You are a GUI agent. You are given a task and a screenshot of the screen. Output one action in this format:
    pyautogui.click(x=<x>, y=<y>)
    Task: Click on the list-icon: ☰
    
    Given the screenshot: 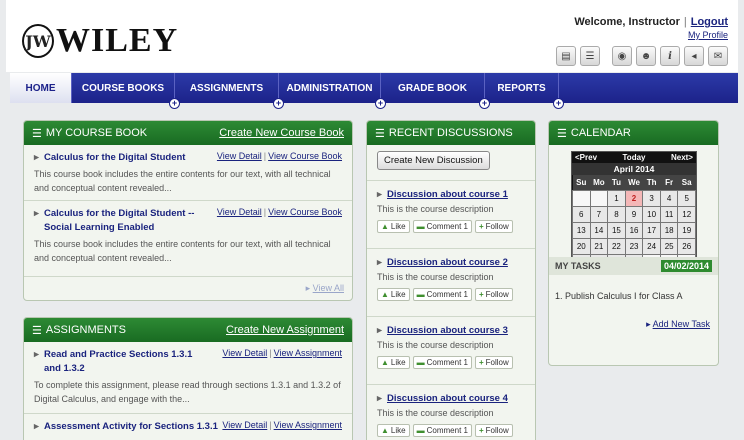 What is the action you would take?
    pyautogui.click(x=380, y=133)
    